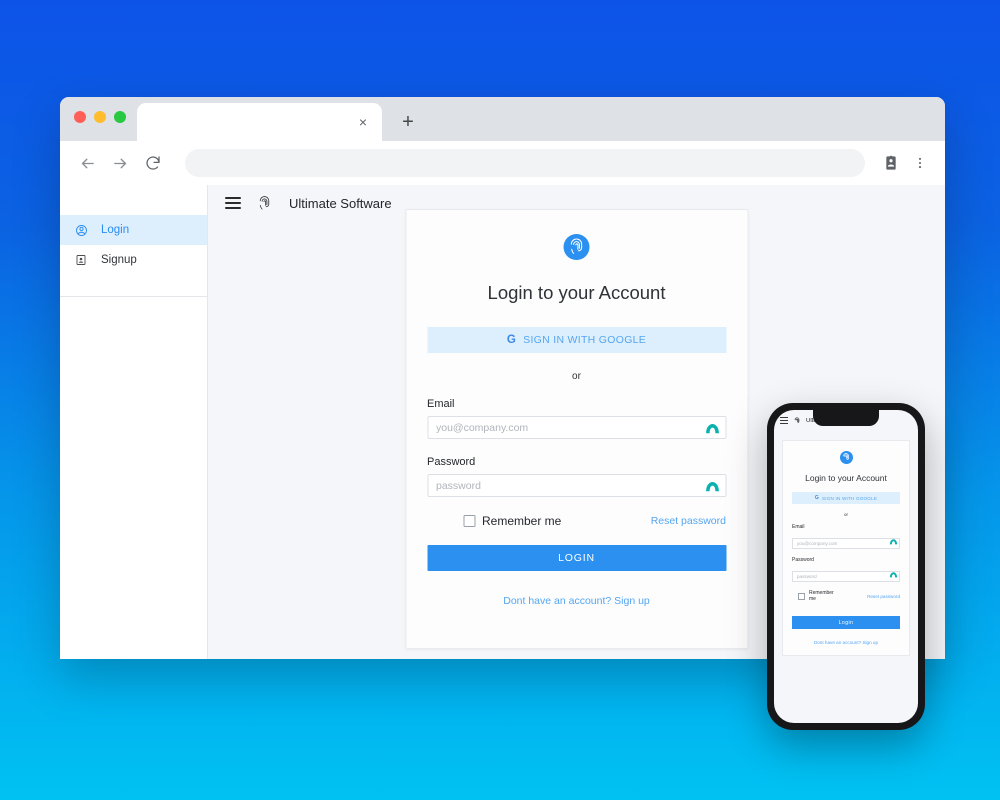  I want to click on sign-in-with-google-label: SIGN IN WITH GOOGLE, so click(585, 340).